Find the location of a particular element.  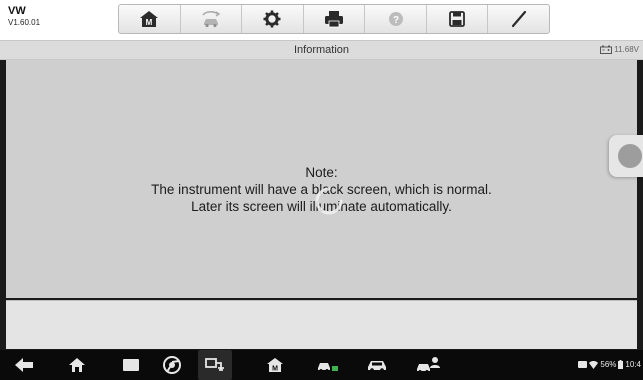

gear-icon is located at coordinates (272, 19).